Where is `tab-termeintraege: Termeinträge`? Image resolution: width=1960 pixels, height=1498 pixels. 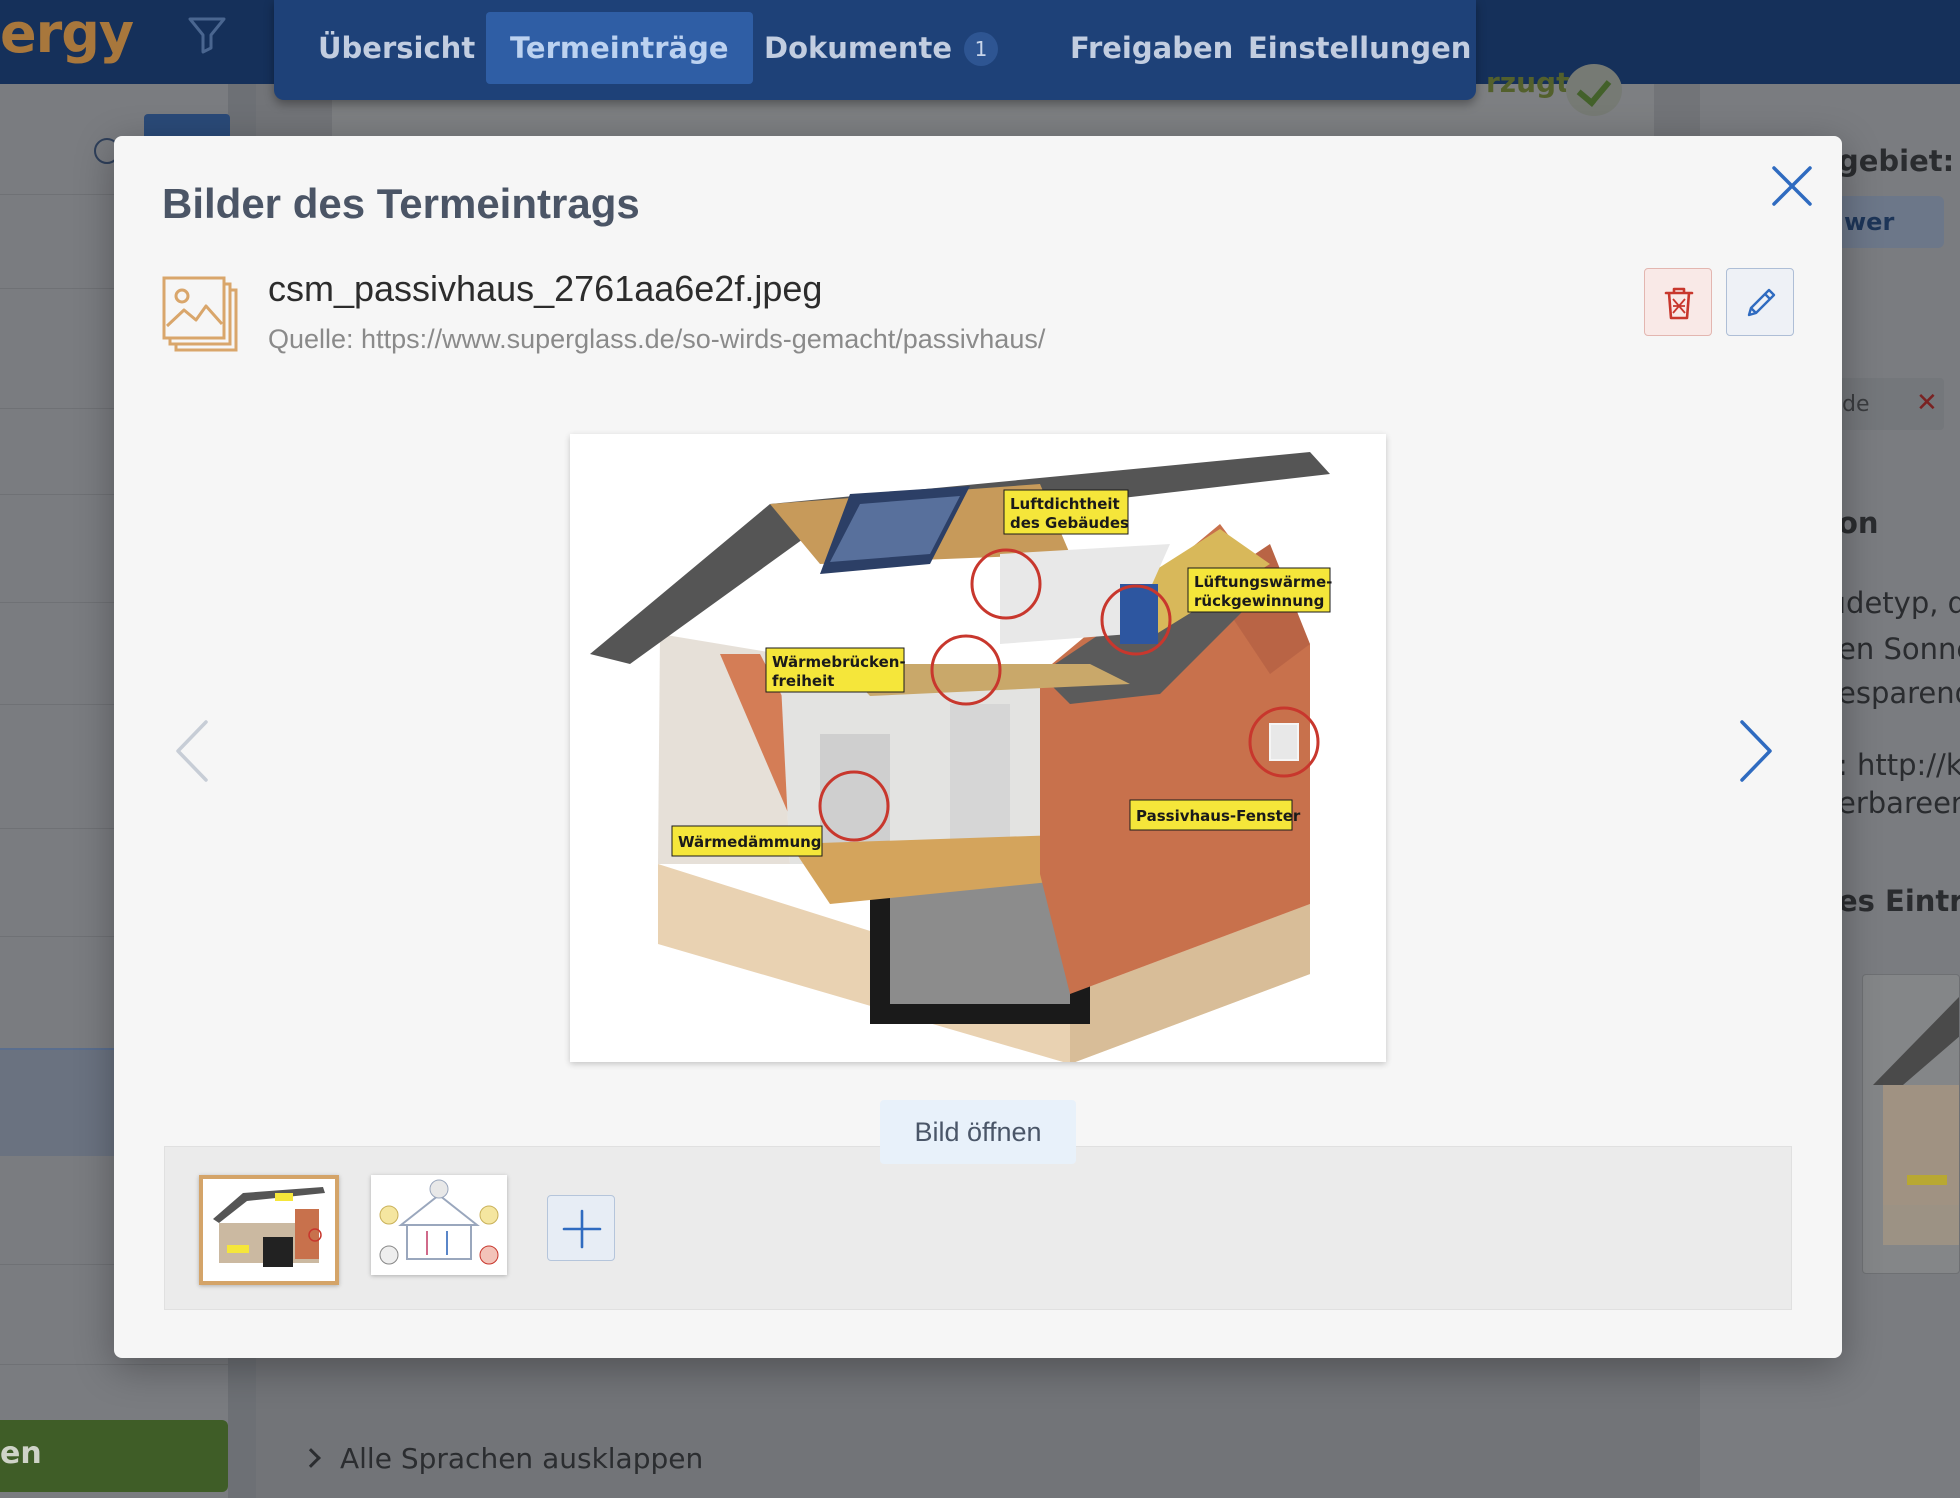 tab-termeintraege: Termeinträge is located at coordinates (619, 48).